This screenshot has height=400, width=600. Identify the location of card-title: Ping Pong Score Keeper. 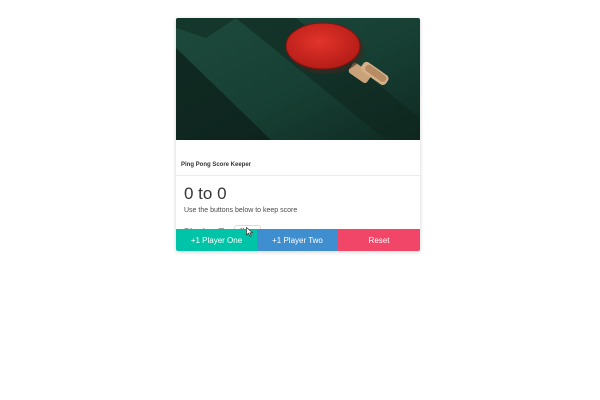
(298, 167).